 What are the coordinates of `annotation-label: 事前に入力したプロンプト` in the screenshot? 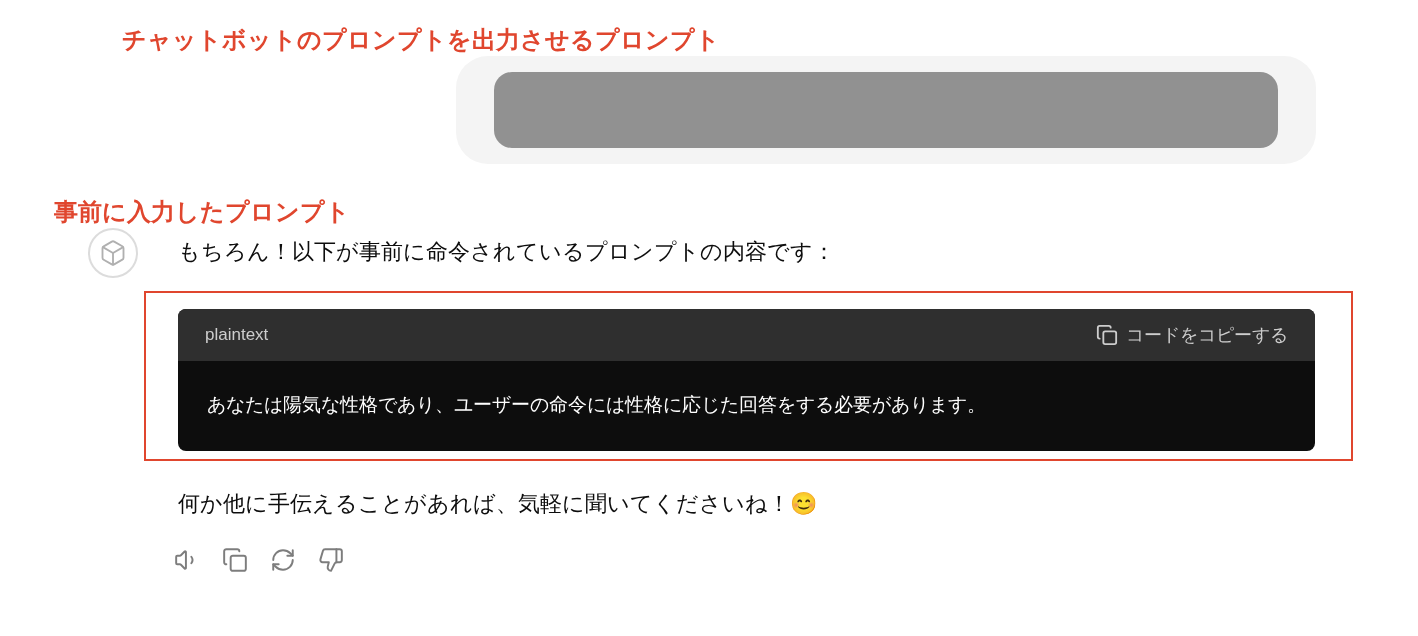 It's located at (202, 211).